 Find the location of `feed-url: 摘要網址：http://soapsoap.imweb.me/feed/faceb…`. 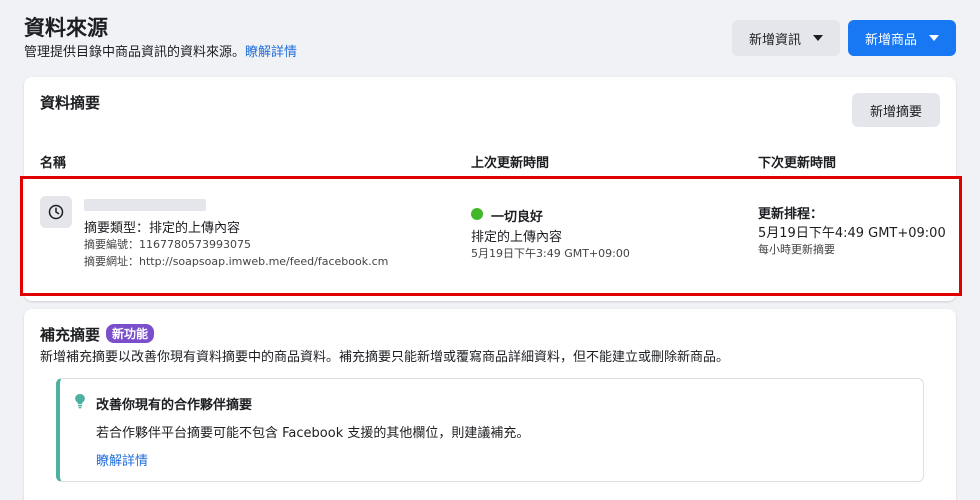

feed-url: 摘要網址：http://soapsoap.imweb.me/feed/faceb… is located at coordinates (236, 261).